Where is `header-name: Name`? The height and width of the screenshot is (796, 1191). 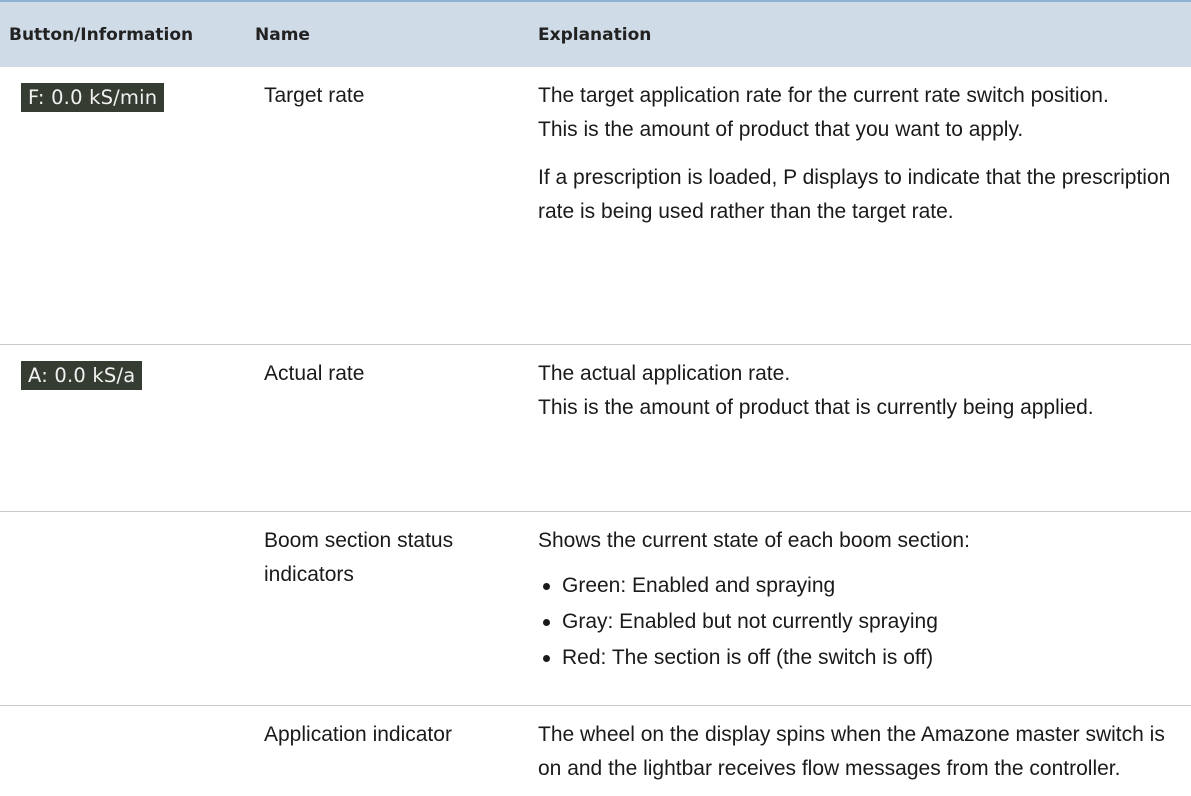
header-name: Name is located at coordinates (392, 34).